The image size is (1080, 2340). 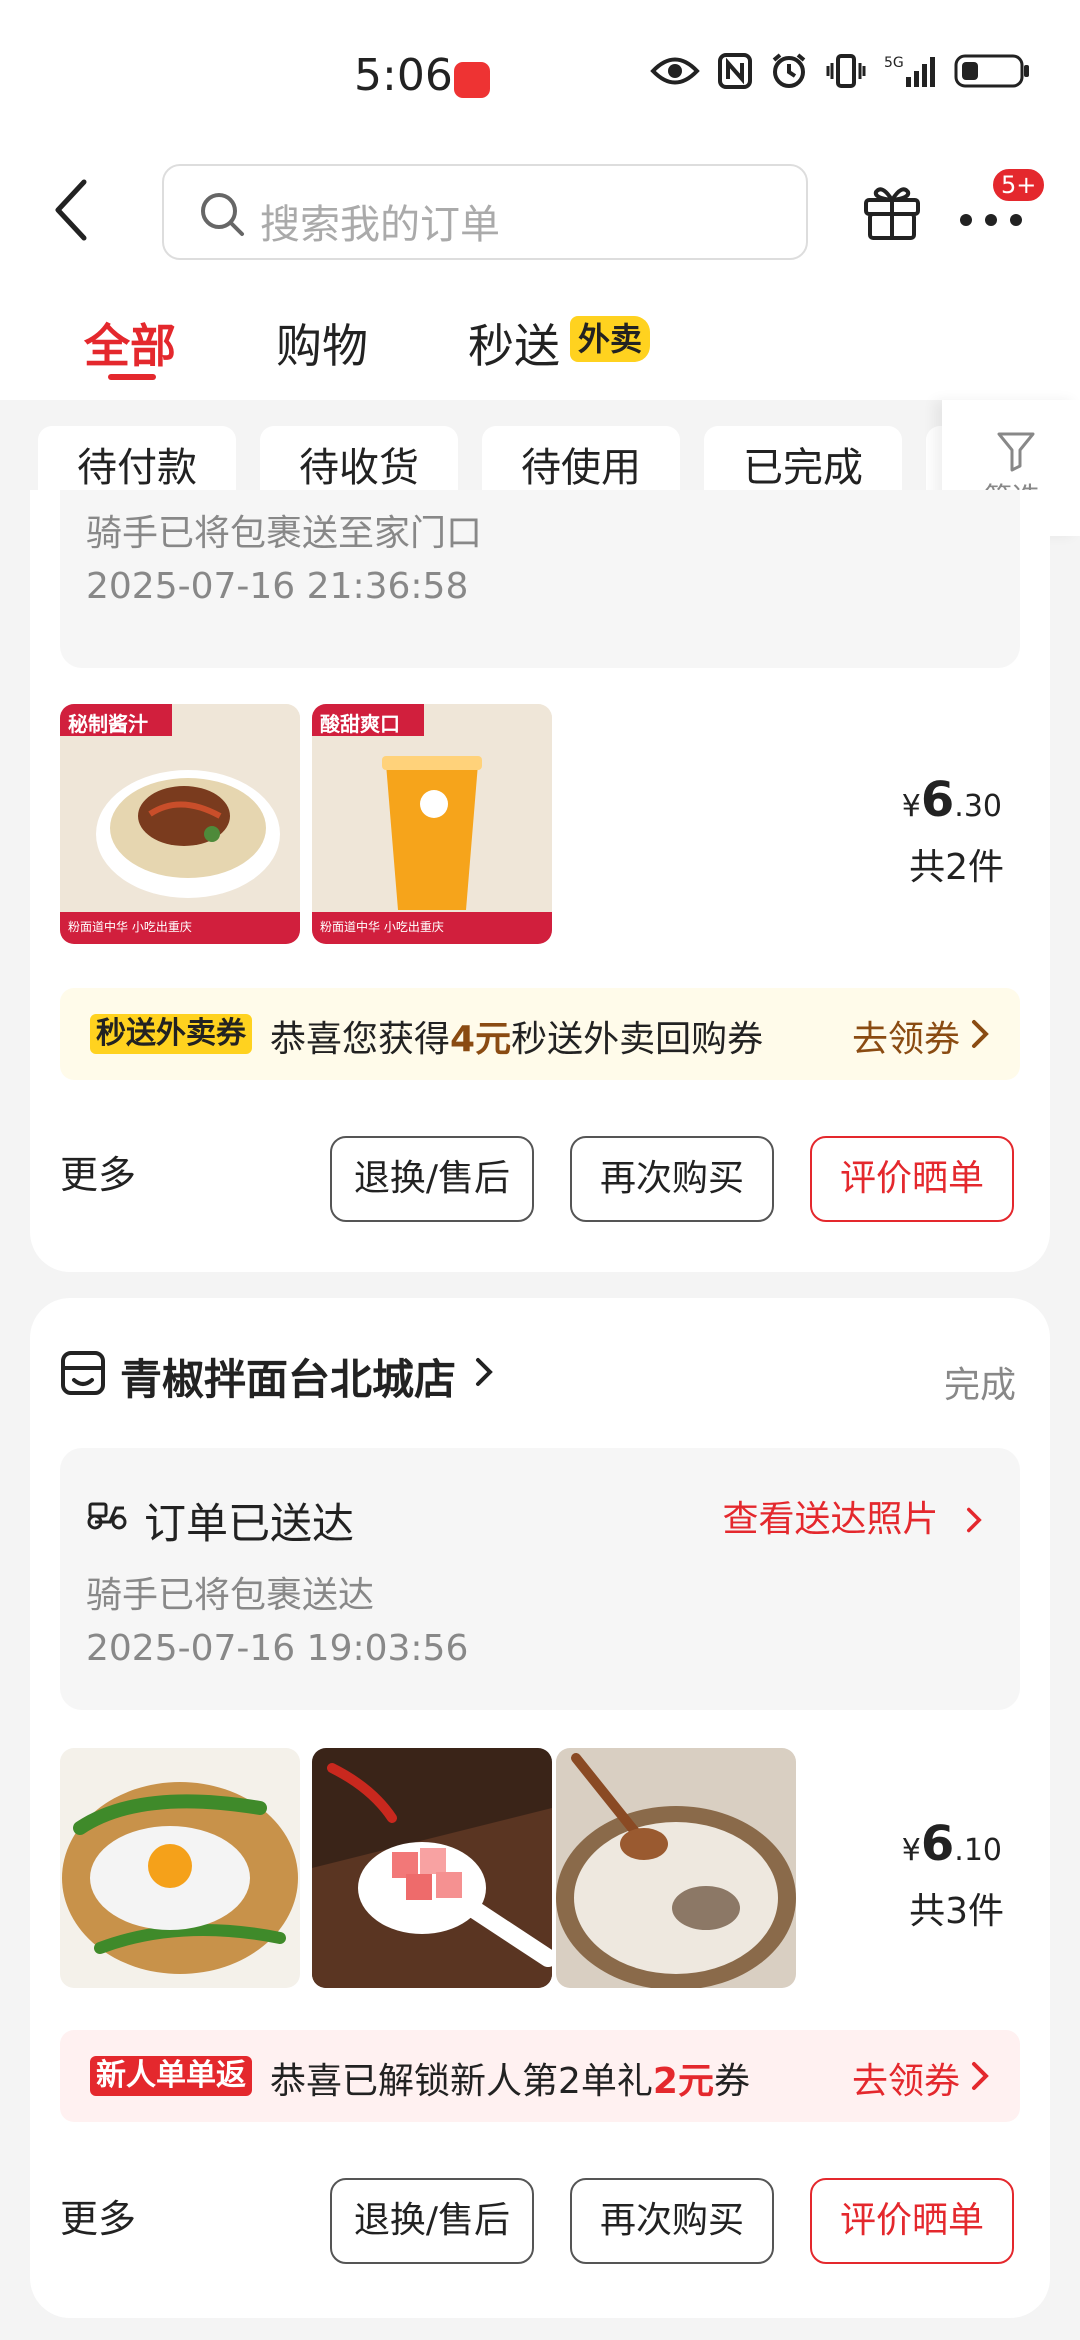 I want to click on takeout-tag: 外卖, so click(x=610, y=339).